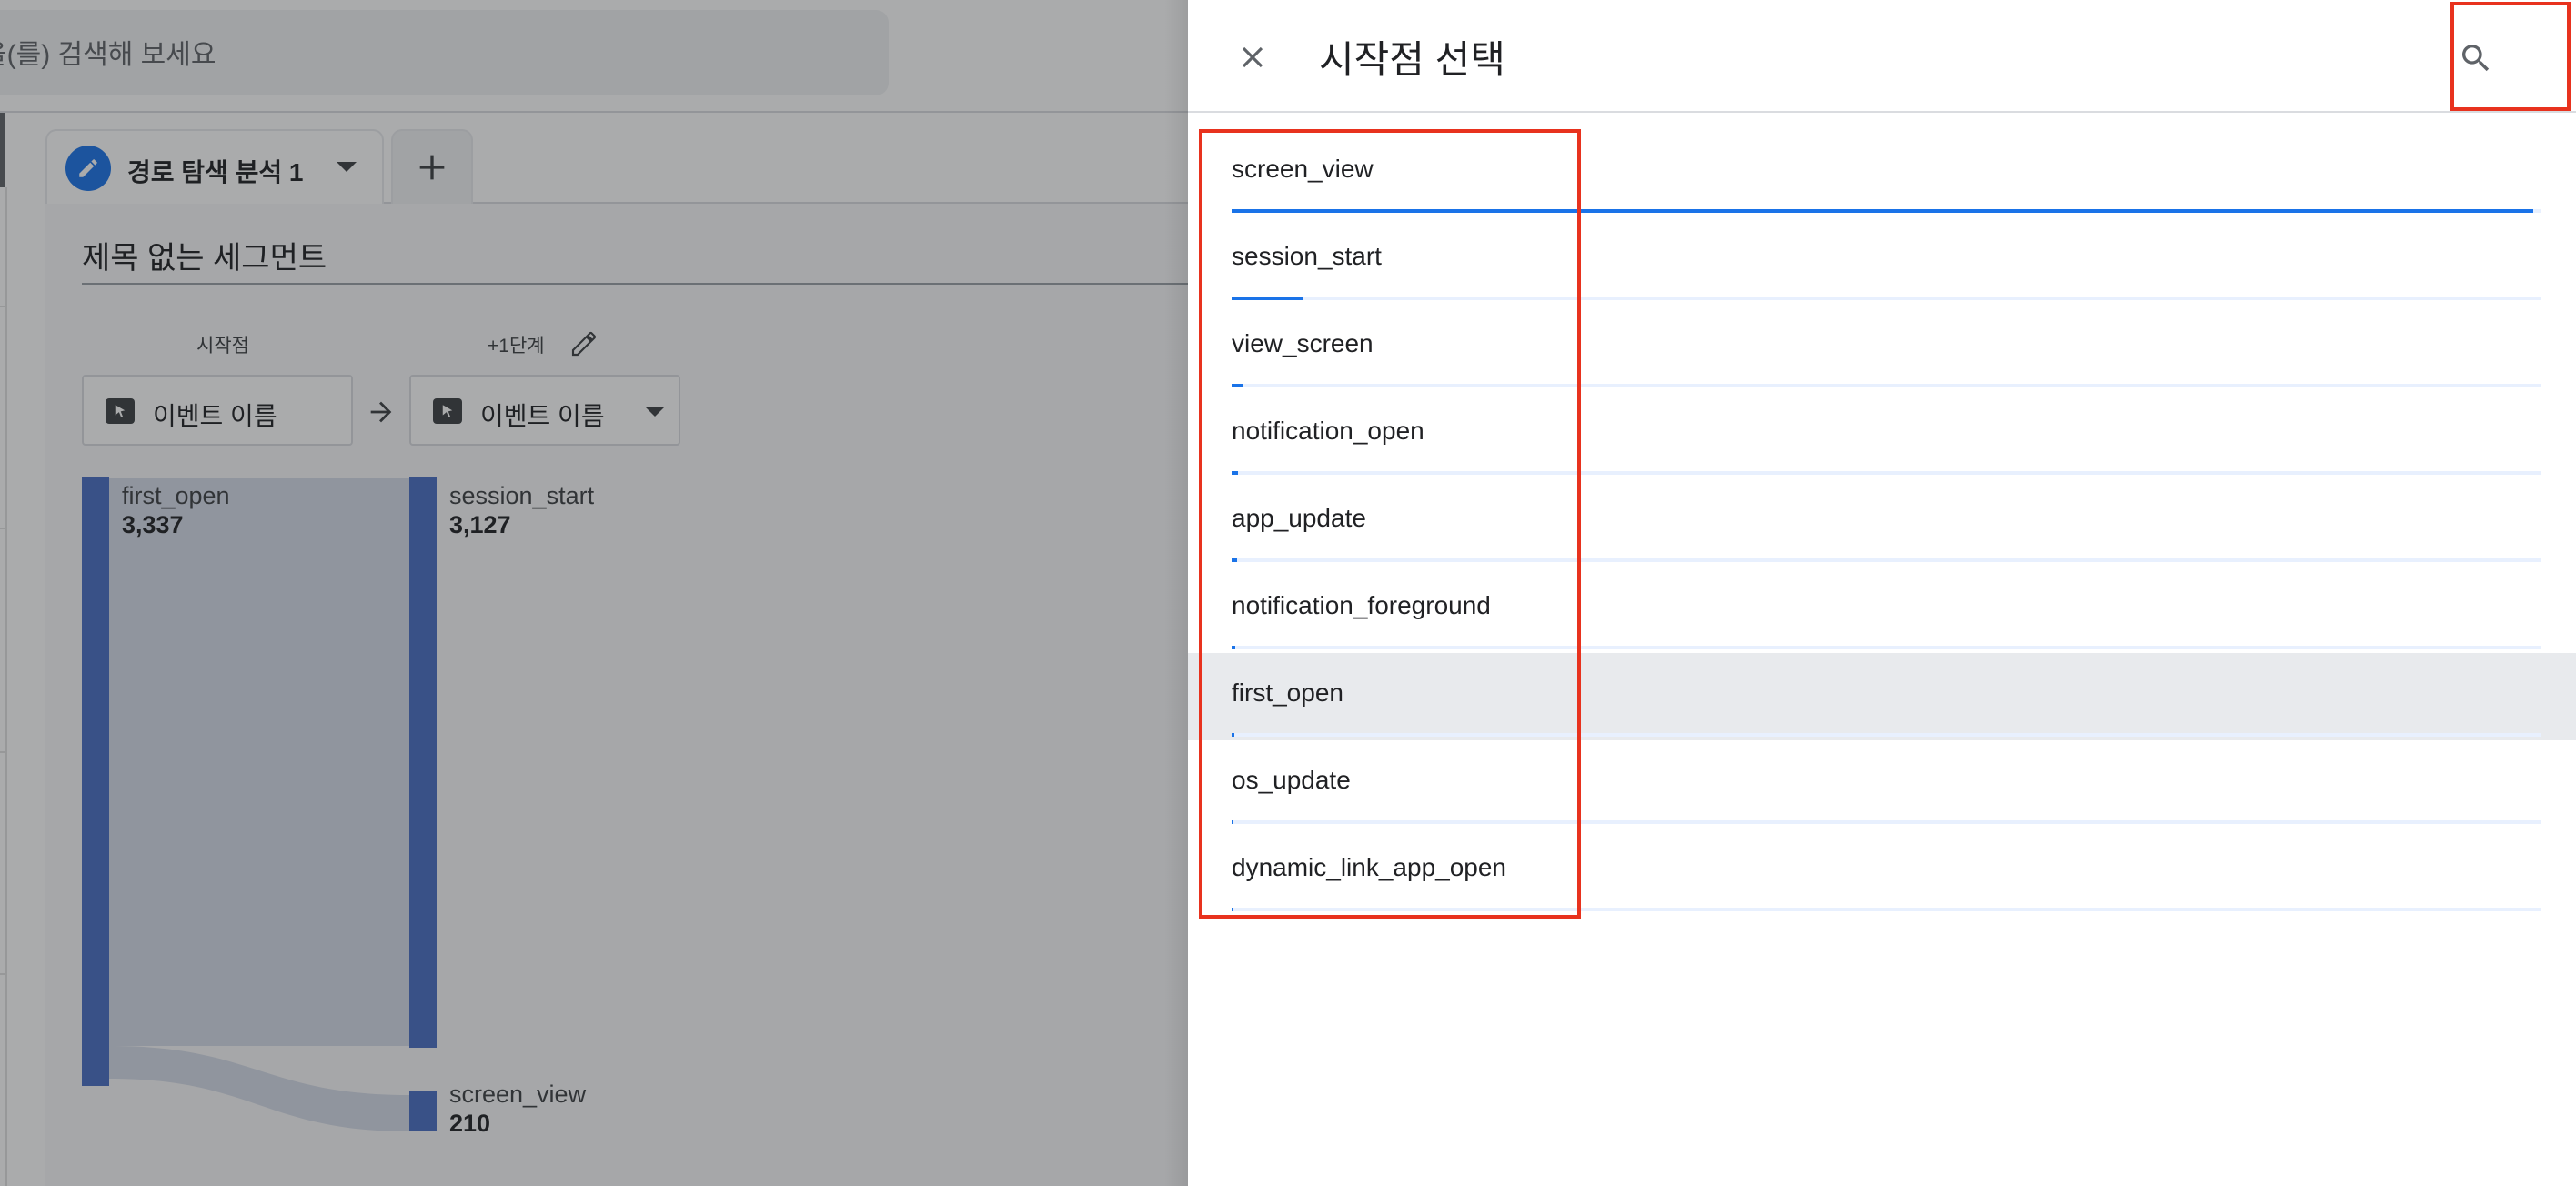 The image size is (2576, 1186). What do you see at coordinates (1390, 524) in the screenshot?
I see `annotation-highlight-event-list` at bounding box center [1390, 524].